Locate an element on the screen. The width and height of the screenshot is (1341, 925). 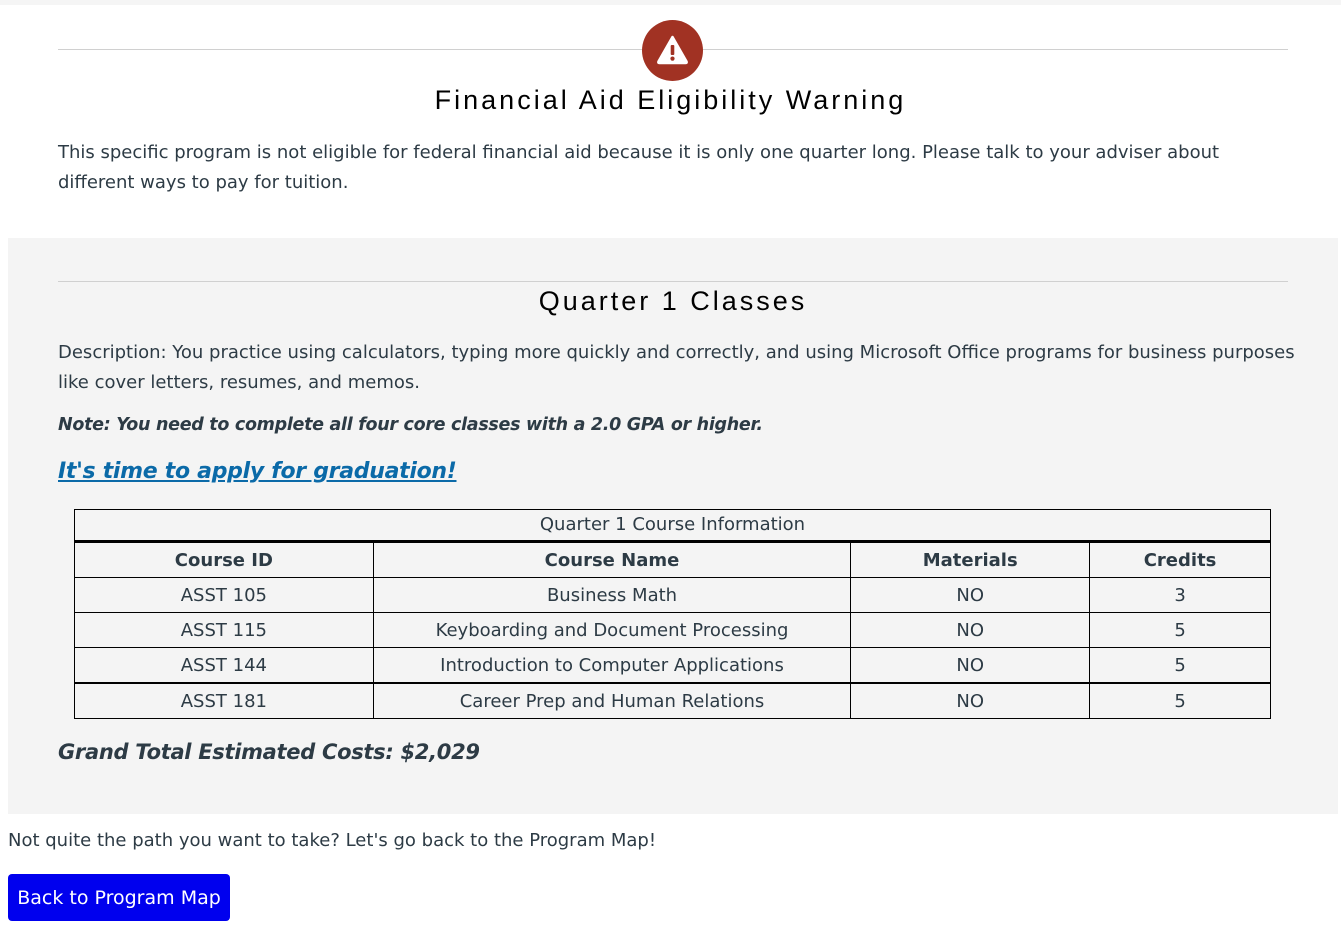
course-id-cell: ASST 115 is located at coordinates (224, 630).